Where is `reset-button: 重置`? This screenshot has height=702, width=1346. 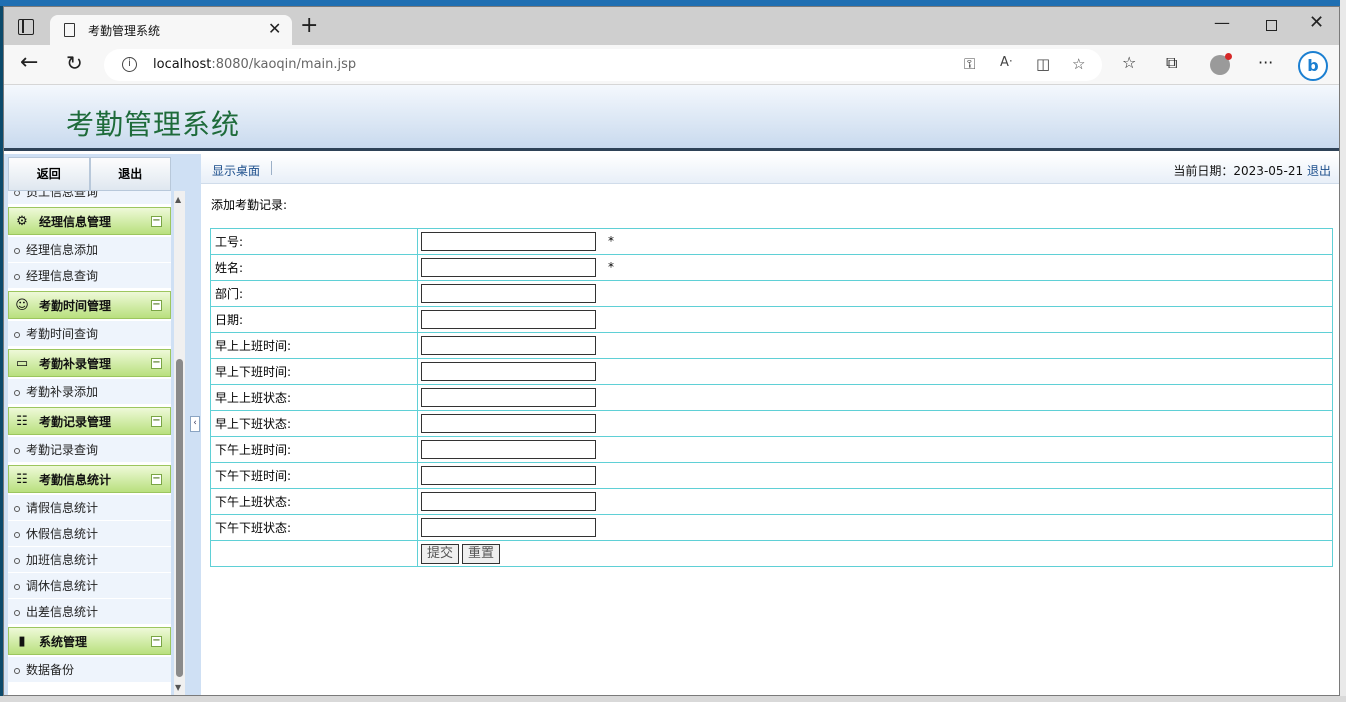
reset-button: 重置 is located at coordinates (481, 553).